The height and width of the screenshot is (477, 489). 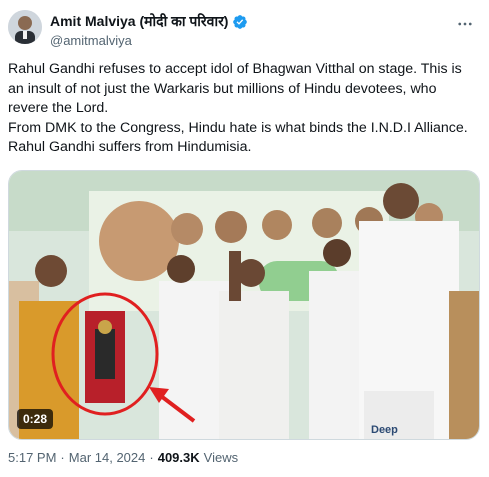 What do you see at coordinates (107, 457) in the screenshot?
I see `tweet-date: Mar 14, 2024` at bounding box center [107, 457].